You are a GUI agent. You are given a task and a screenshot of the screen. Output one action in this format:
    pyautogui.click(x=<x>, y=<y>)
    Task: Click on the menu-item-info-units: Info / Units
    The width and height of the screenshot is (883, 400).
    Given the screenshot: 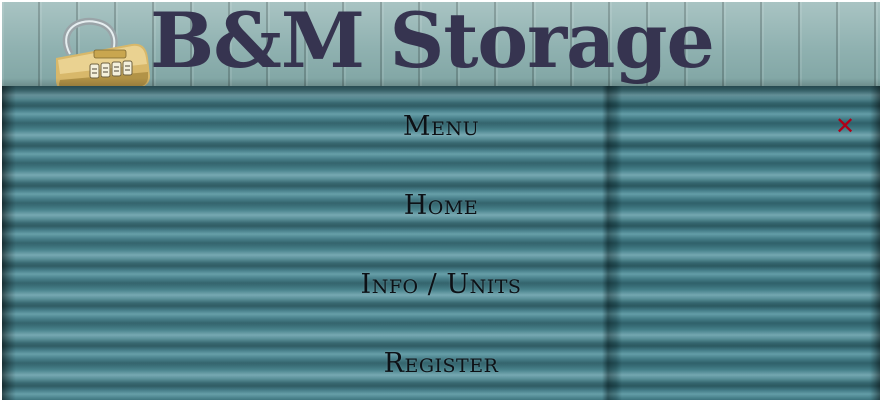 What is the action you would take?
    pyautogui.click(x=441, y=284)
    